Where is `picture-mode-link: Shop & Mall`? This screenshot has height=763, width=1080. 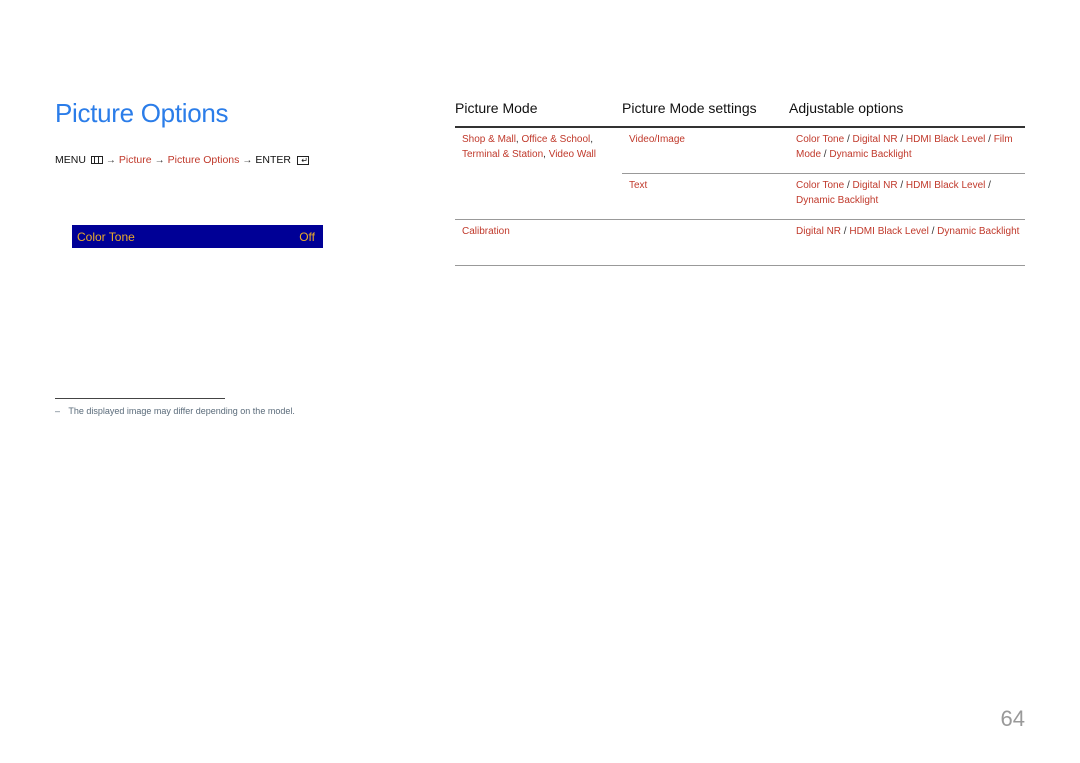 picture-mode-link: Shop & Mall is located at coordinates (489, 139).